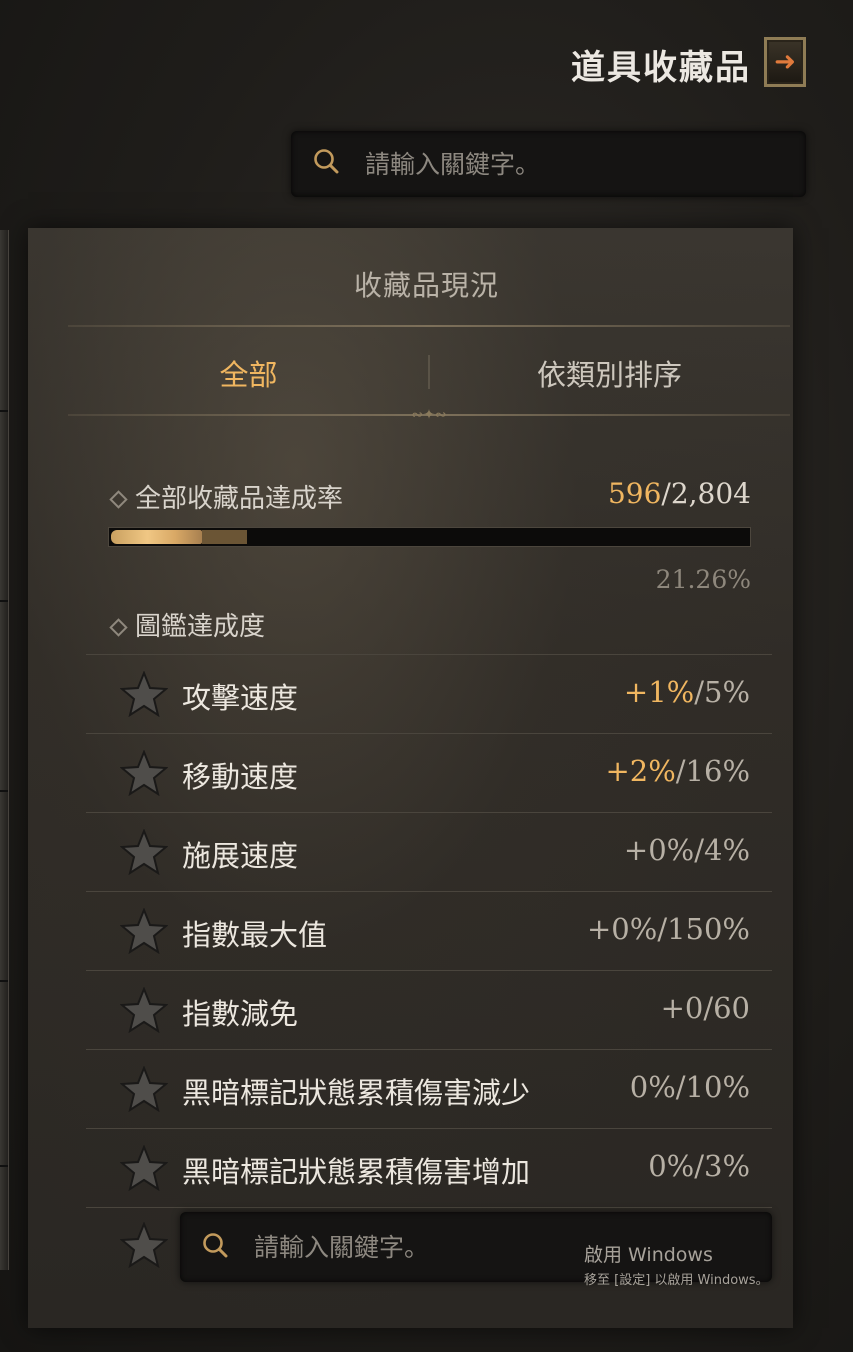 The height and width of the screenshot is (1352, 853). Describe the element at coordinates (705, 1008) in the screenshot. I see `bonus-value: +0/60` at that location.